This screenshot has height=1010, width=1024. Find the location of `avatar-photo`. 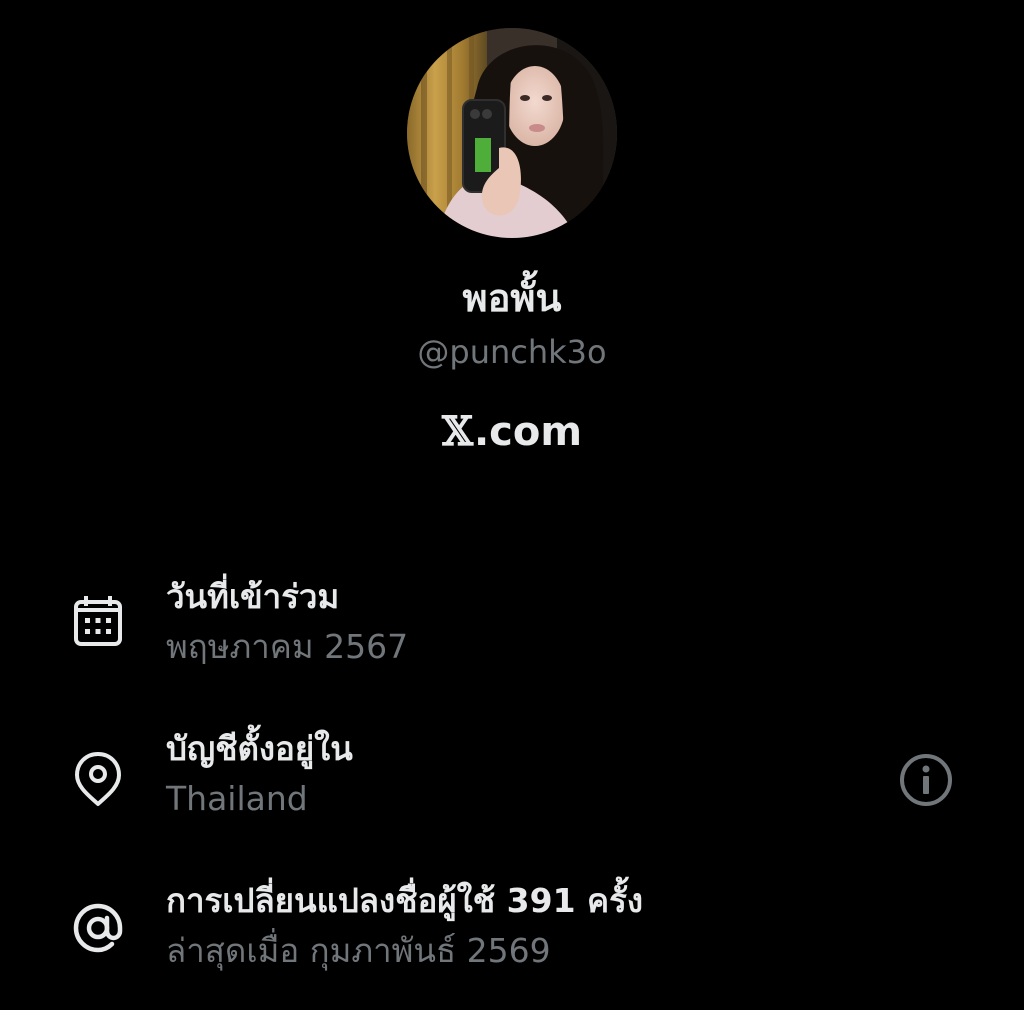

avatar-photo is located at coordinates (512, 133).